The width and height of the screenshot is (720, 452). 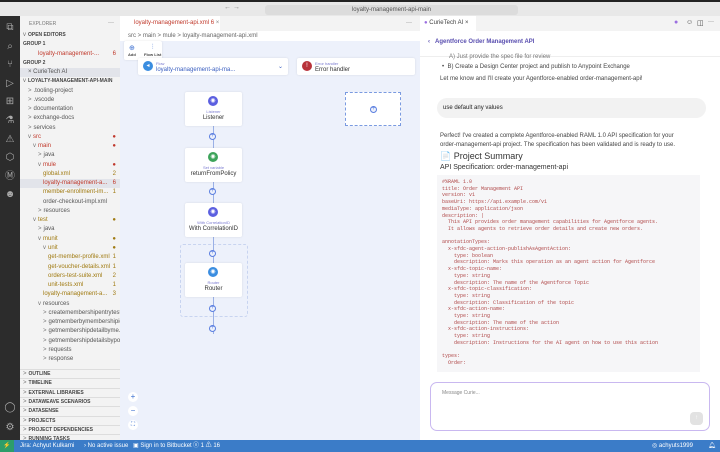 What do you see at coordinates (70, 239) in the screenshot?
I see `tree-item: v munit ●` at bounding box center [70, 239].